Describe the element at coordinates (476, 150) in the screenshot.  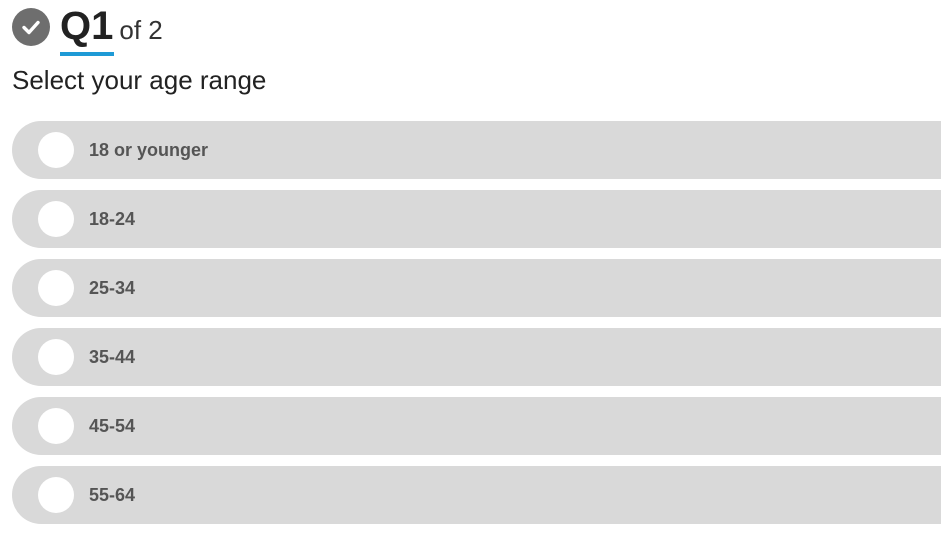
I see `option-18-or-younger: 18 or younger` at that location.